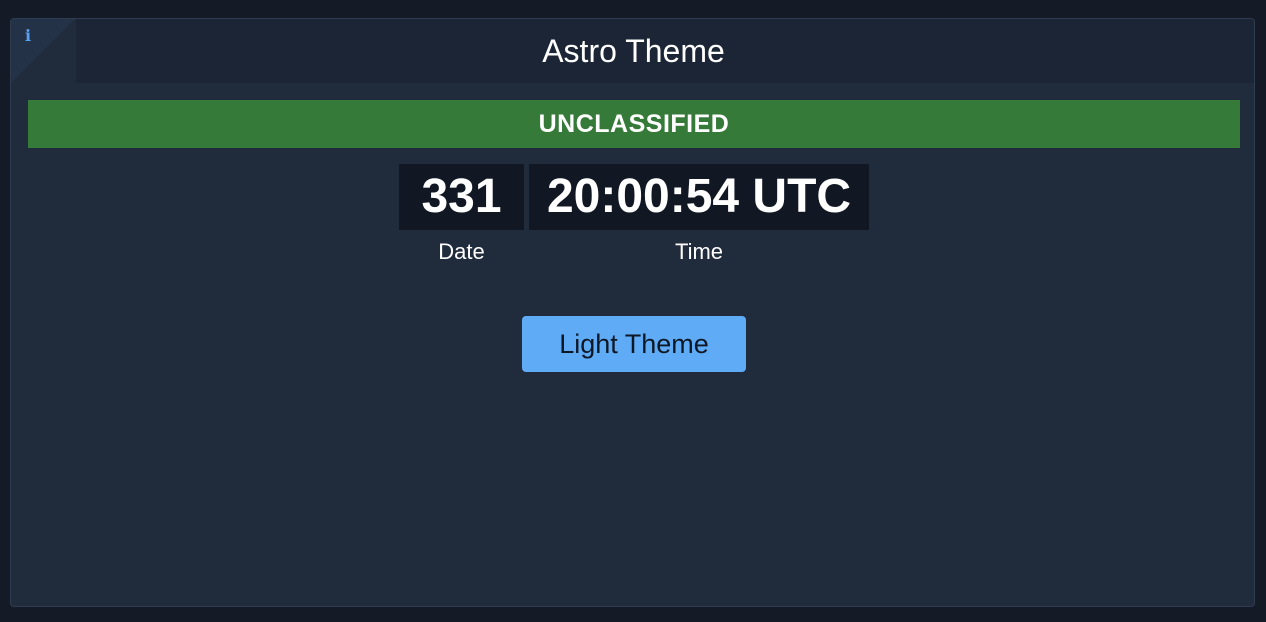 This screenshot has height=622, width=1266. What do you see at coordinates (699, 251) in the screenshot?
I see `clock-time-label: Time` at bounding box center [699, 251].